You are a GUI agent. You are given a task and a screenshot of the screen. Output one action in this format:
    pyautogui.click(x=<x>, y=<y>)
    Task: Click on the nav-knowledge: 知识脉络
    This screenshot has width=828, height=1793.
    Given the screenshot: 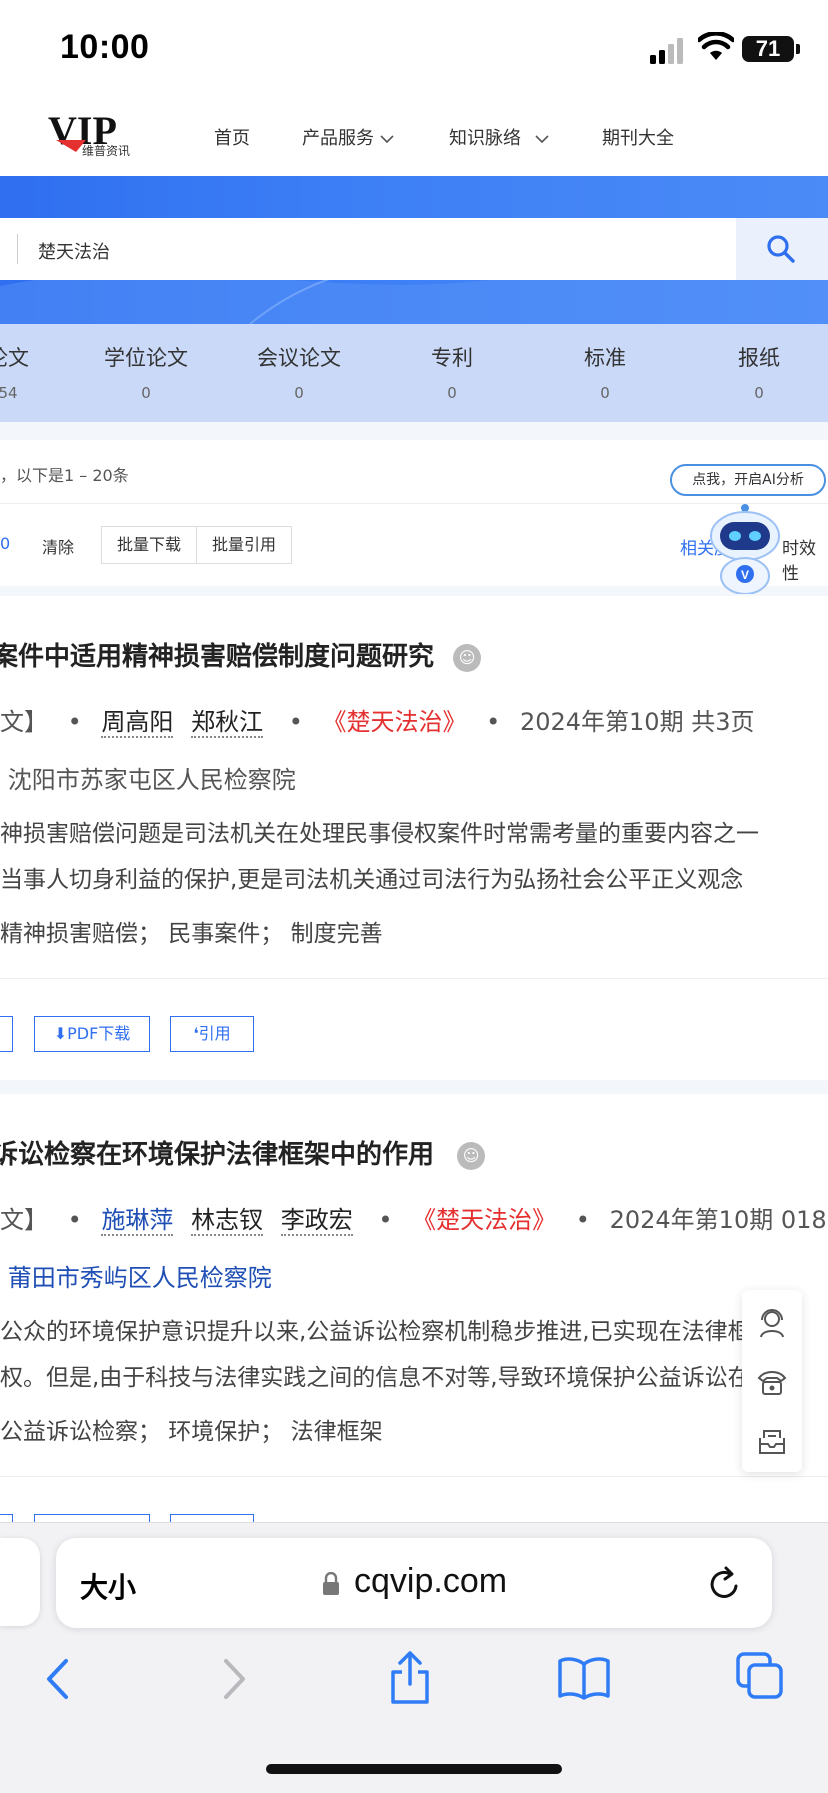 What is the action you would take?
    pyautogui.click(x=500, y=137)
    